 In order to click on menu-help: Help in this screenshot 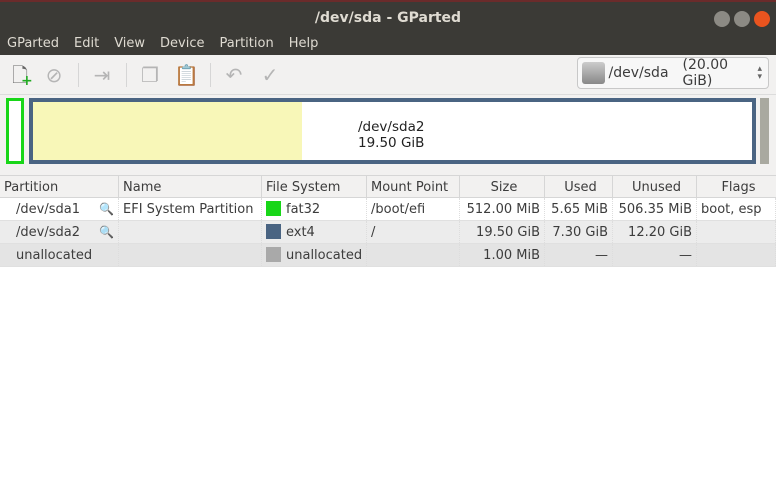, I will do `click(304, 44)`.